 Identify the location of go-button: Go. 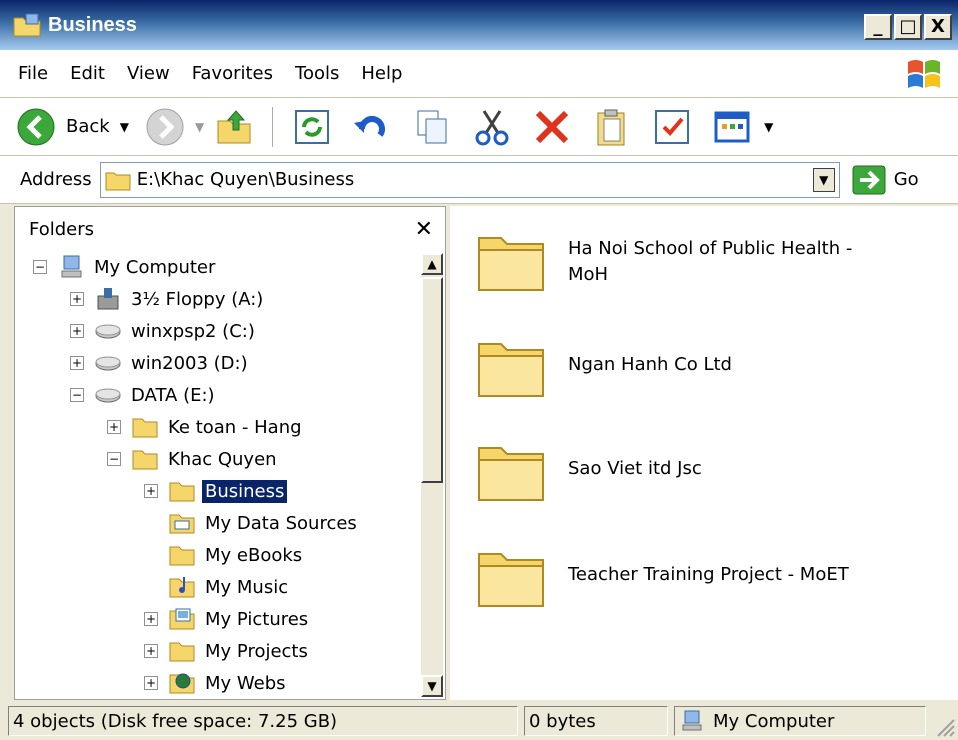
(885, 180).